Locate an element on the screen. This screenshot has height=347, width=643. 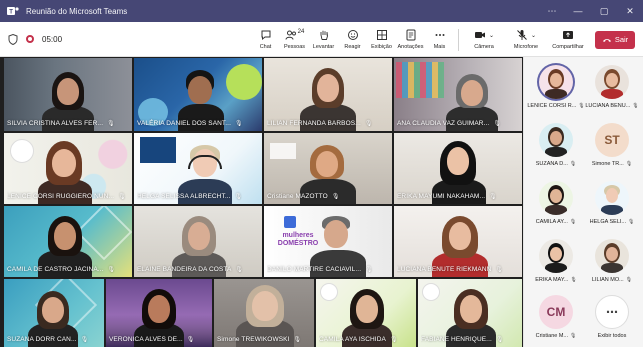
microphone-button: ⌄ Microfone is located at coordinates (526, 39).